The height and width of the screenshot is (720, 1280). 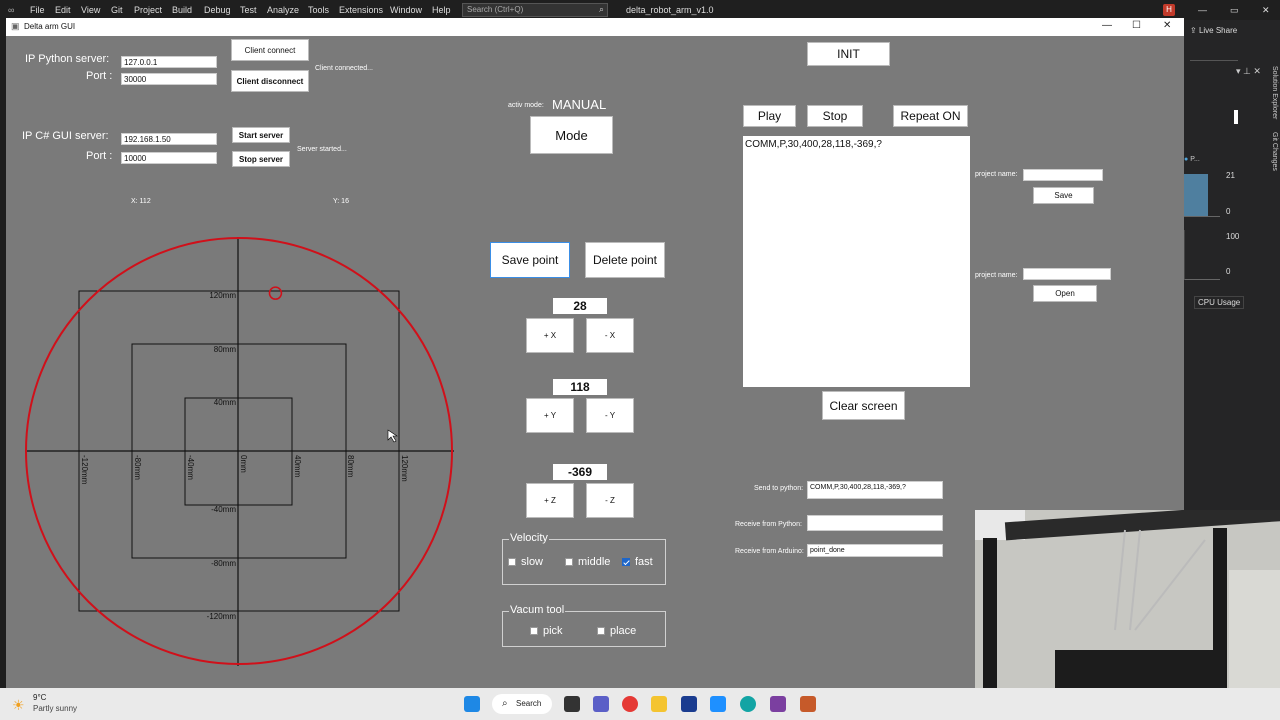 What do you see at coordinates (1230, 175) in the screenshot?
I see `perf-max: 21` at bounding box center [1230, 175].